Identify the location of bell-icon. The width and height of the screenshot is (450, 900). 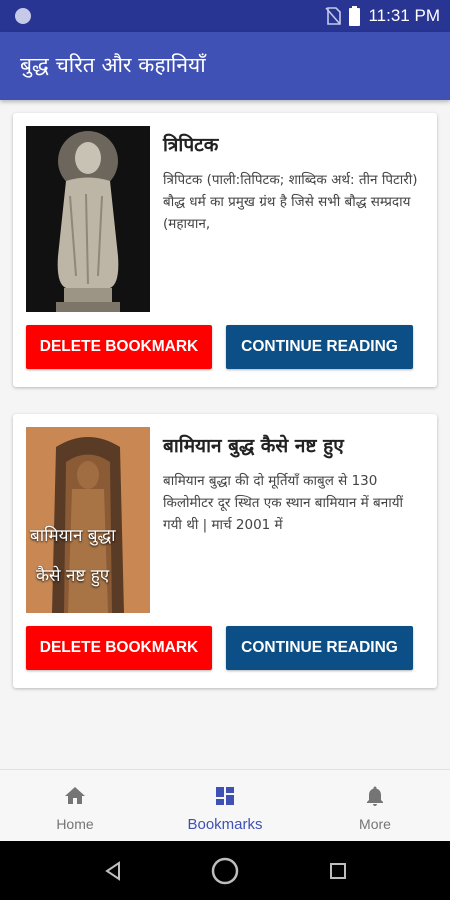
(375, 796).